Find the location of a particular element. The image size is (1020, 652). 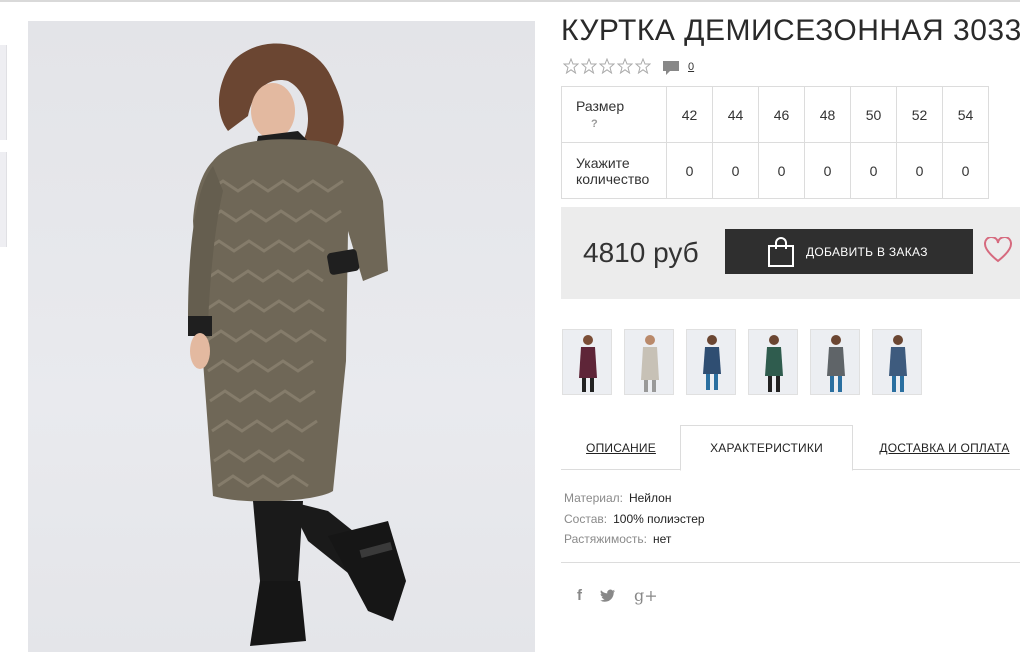

heart-icon is located at coordinates (998, 250).